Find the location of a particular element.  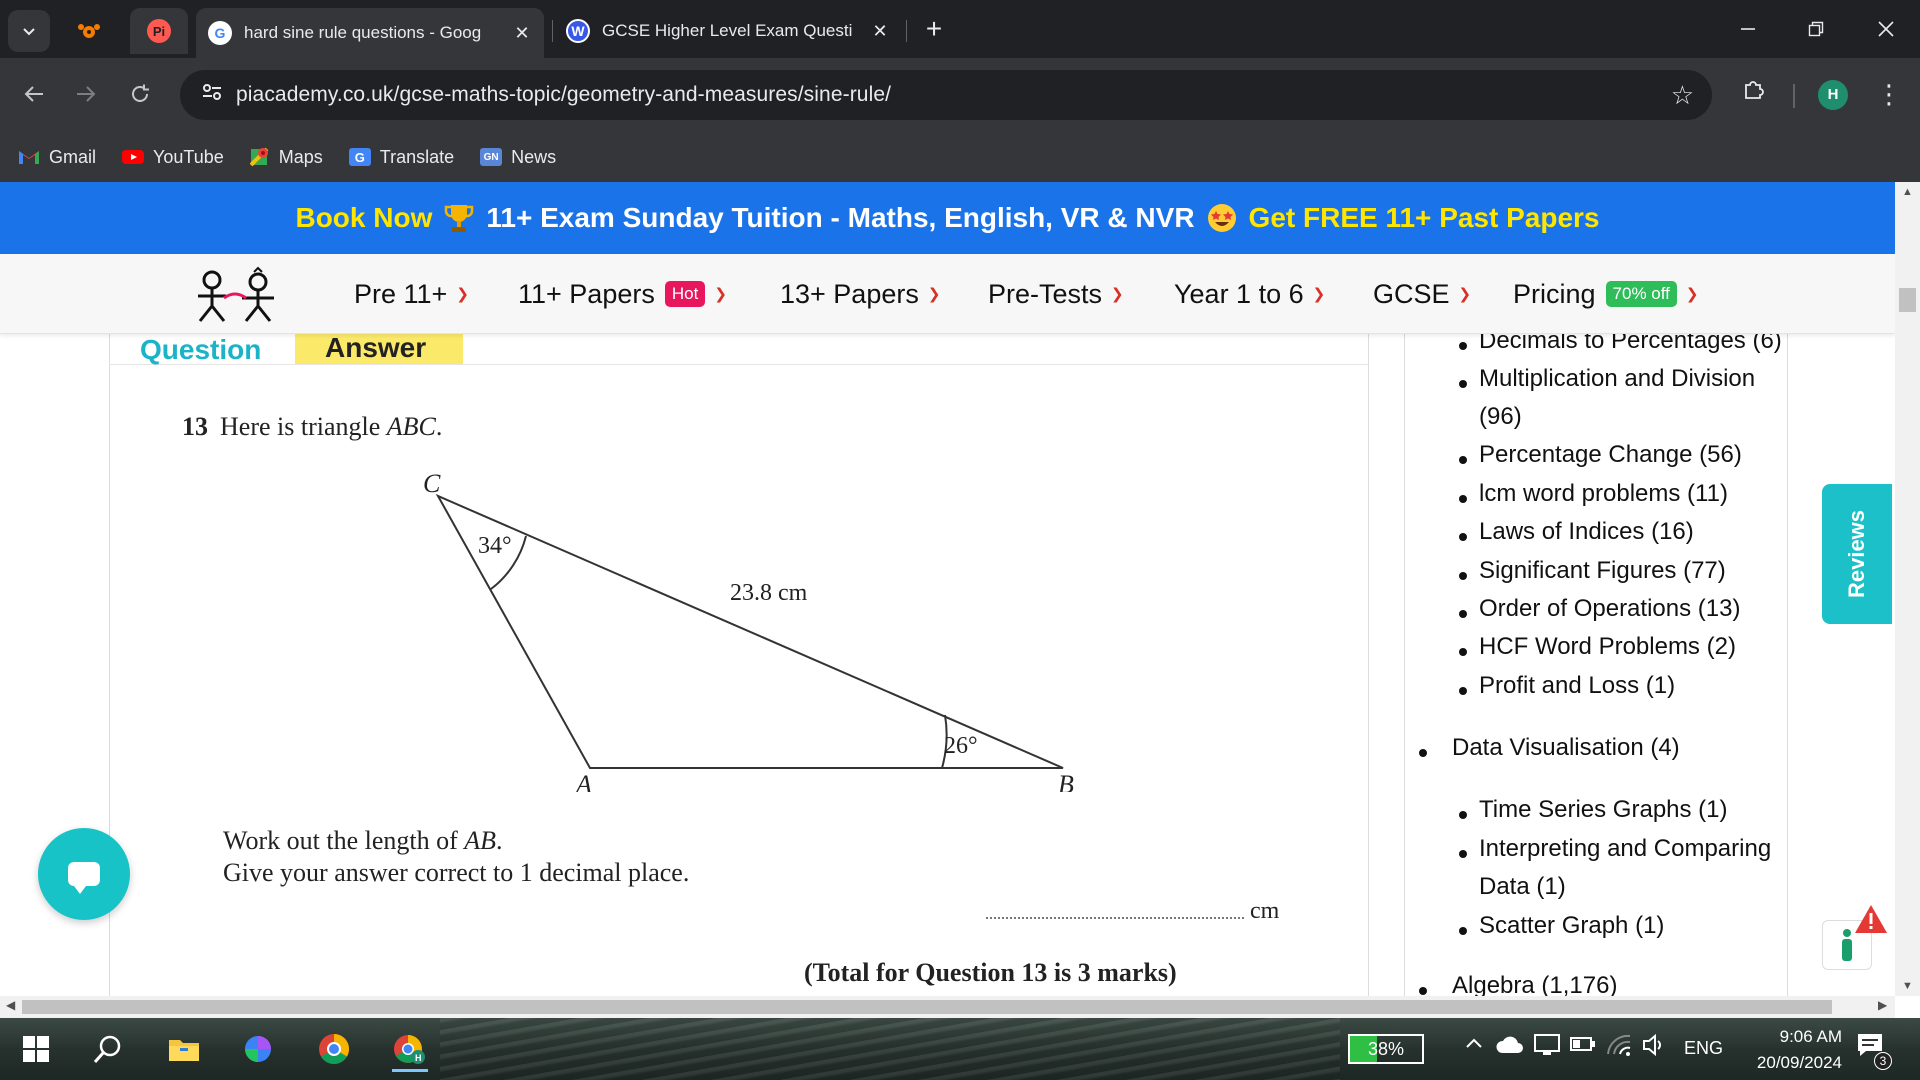

taskbar-chrome is located at coordinates (334, 1049).